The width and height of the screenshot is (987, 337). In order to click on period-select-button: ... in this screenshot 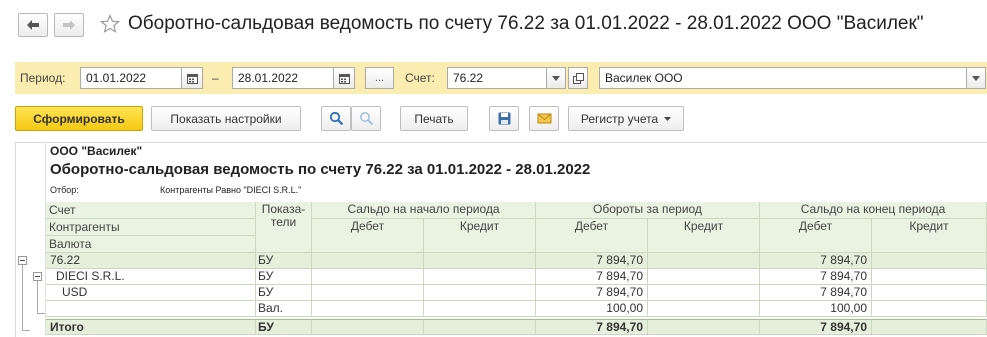, I will do `click(379, 78)`.